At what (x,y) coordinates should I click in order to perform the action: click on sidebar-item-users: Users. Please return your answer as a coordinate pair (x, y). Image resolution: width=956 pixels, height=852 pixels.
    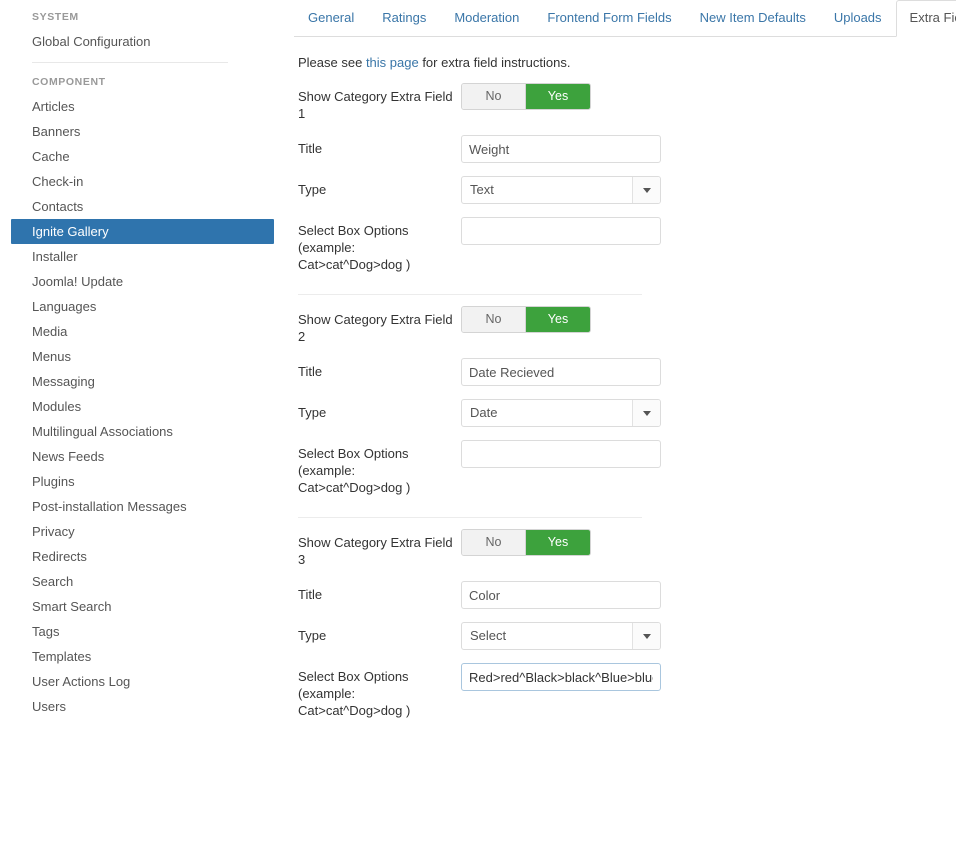
    Looking at the image, I should click on (140, 706).